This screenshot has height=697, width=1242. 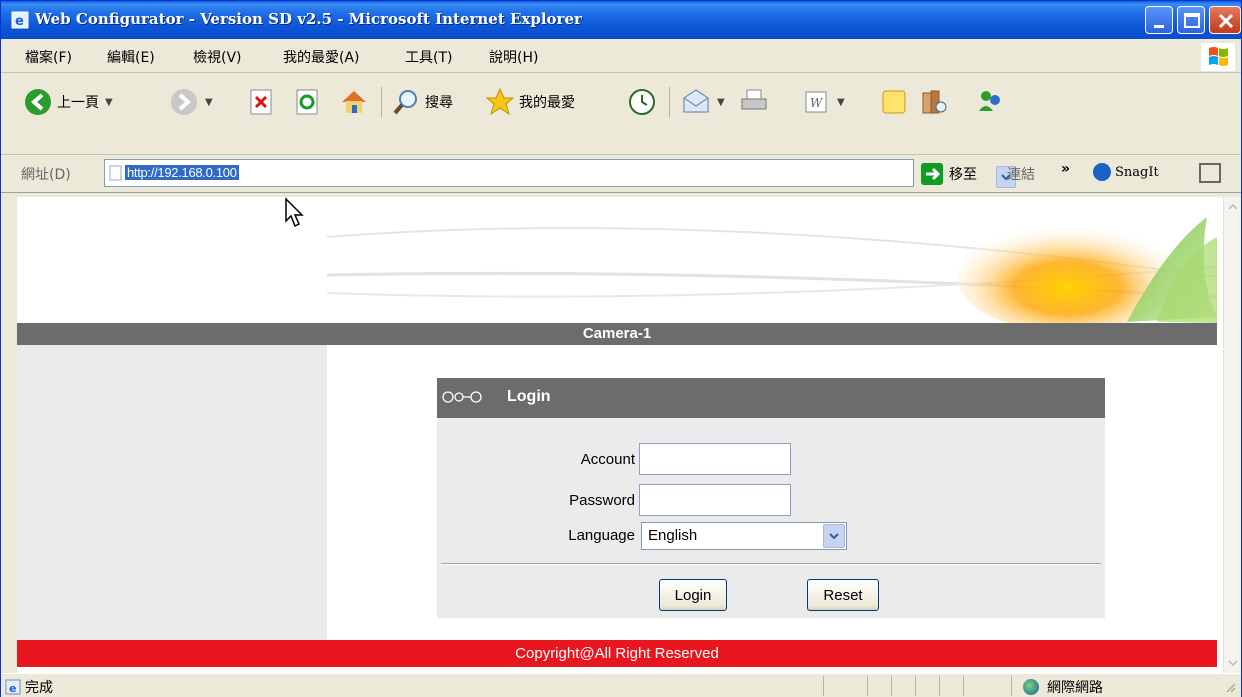 I want to click on back-dropdown-icon: ▼, so click(x=109, y=102).